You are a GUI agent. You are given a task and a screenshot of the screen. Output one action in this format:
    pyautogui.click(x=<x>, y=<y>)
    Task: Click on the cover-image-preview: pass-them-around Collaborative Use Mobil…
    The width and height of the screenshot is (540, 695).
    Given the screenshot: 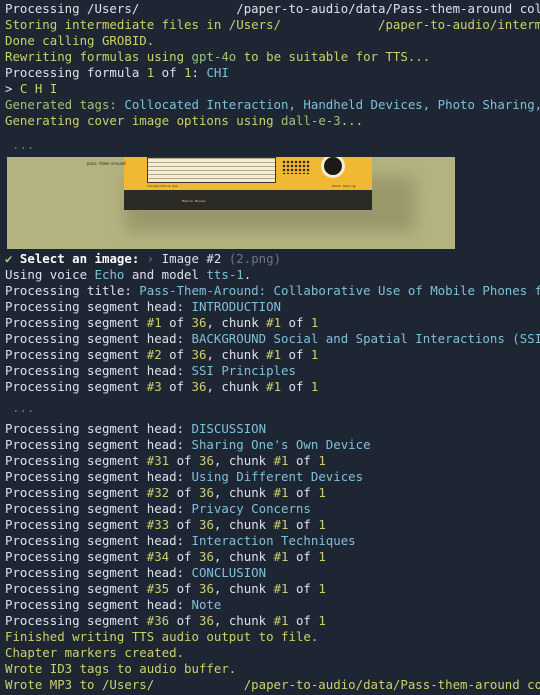 What is the action you would take?
    pyautogui.click(x=231, y=203)
    